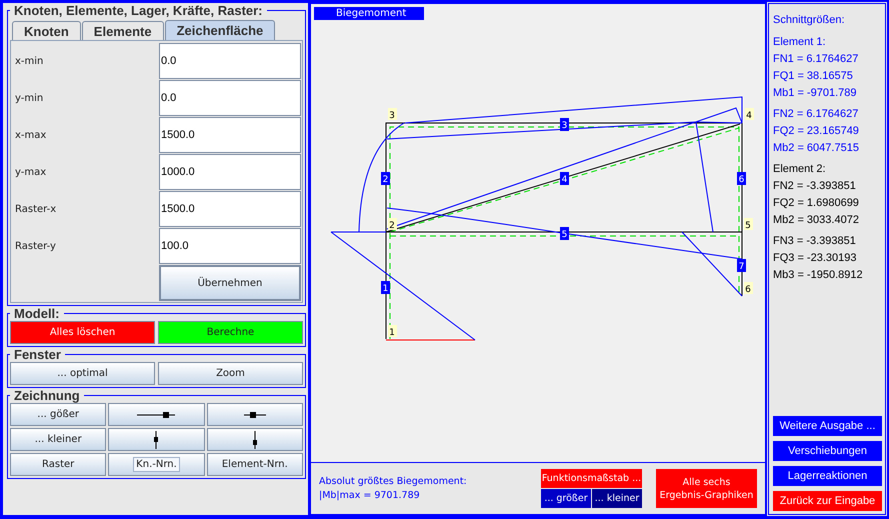 Image resolution: width=889 pixels, height=519 pixels. Describe the element at coordinates (82, 373) in the screenshot. I see `view-button: ... optimal` at that location.